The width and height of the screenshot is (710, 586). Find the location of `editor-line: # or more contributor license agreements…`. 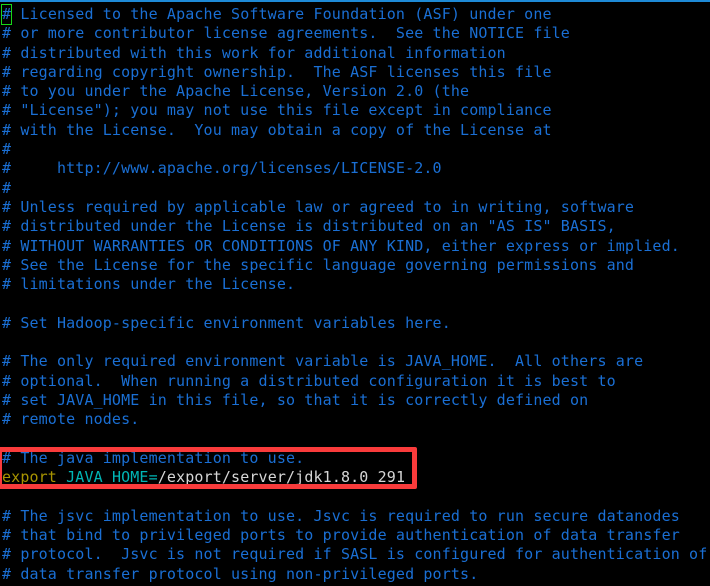

editor-line: # or more contributor license agreements… is located at coordinates (356, 33).